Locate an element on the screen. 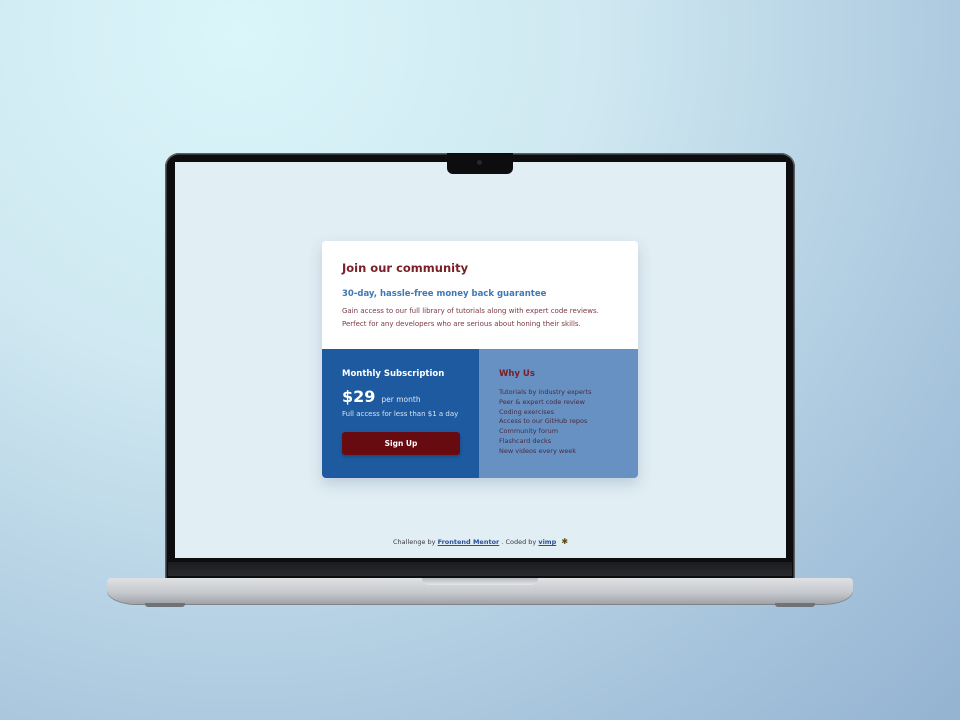  price-period: per month is located at coordinates (401, 399).